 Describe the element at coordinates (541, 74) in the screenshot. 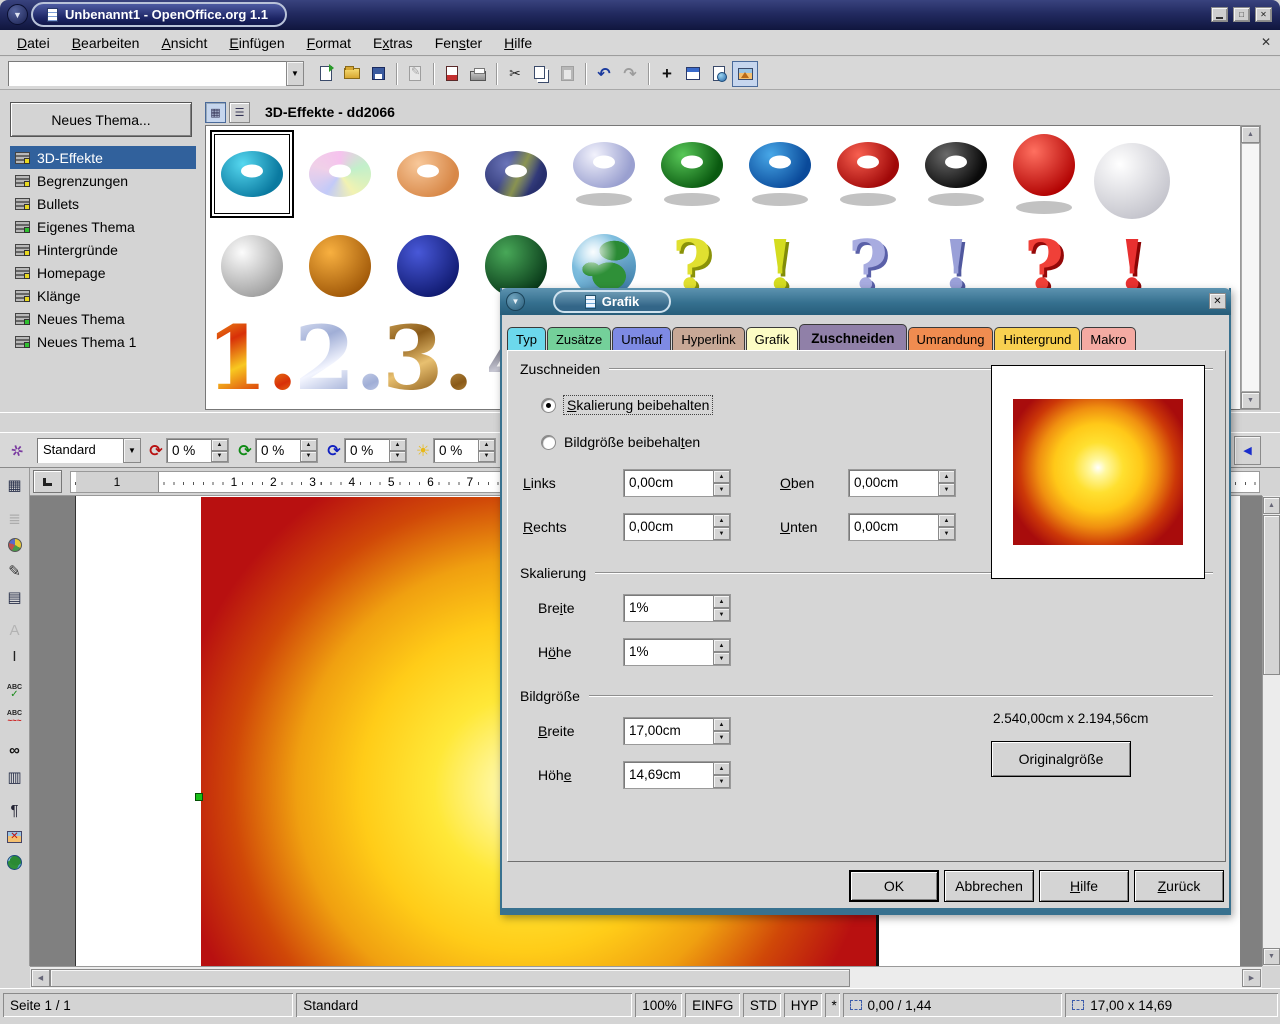

I see `copy-button` at that location.